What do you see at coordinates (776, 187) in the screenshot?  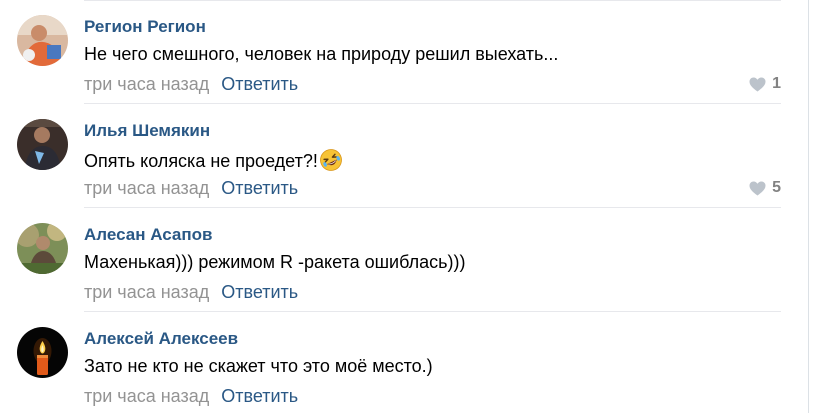 I see `like-count: 5` at bounding box center [776, 187].